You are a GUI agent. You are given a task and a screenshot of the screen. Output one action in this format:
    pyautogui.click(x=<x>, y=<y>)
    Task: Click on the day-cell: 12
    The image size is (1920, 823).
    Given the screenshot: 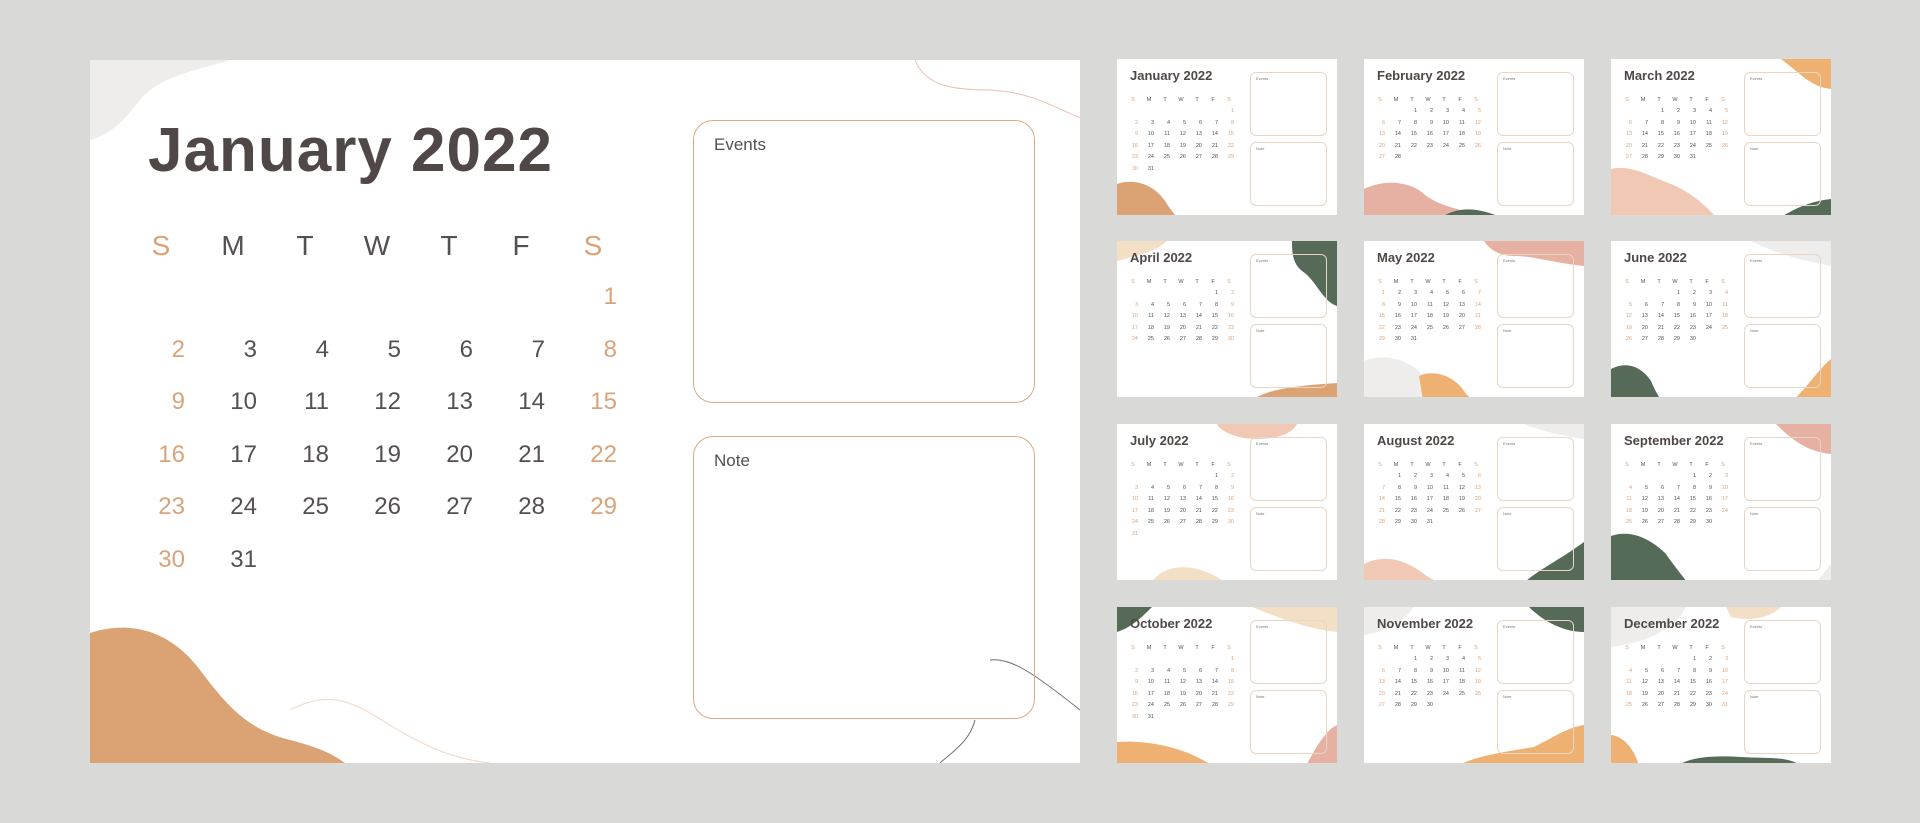 What is the action you would take?
    pyautogui.click(x=1163, y=316)
    